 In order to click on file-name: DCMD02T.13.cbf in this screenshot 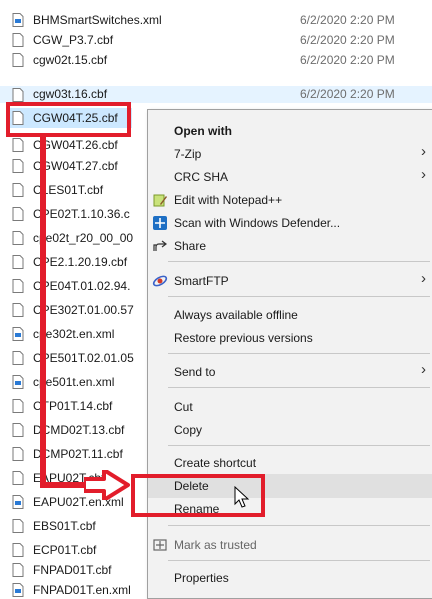, I will do `click(79, 430)`.